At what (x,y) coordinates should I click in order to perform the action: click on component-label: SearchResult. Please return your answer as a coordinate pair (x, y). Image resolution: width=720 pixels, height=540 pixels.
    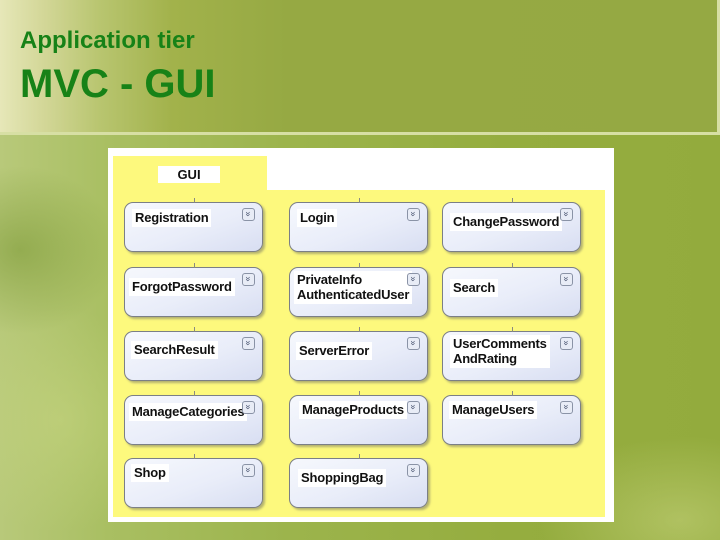
    Looking at the image, I should click on (174, 350).